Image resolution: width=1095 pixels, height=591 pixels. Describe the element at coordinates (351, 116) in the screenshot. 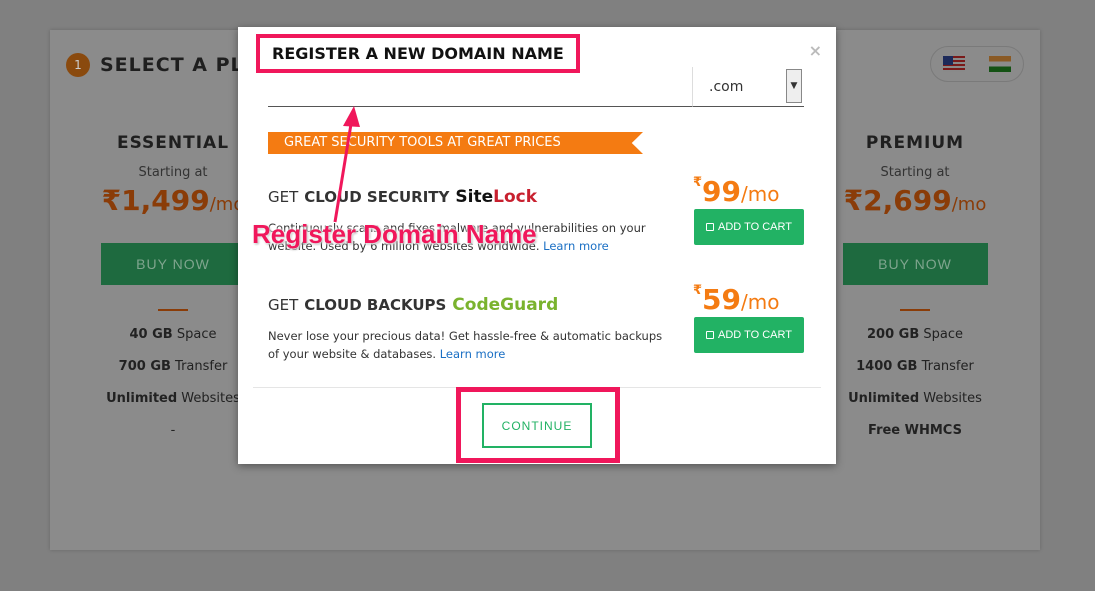

I see `arrow-head` at that location.